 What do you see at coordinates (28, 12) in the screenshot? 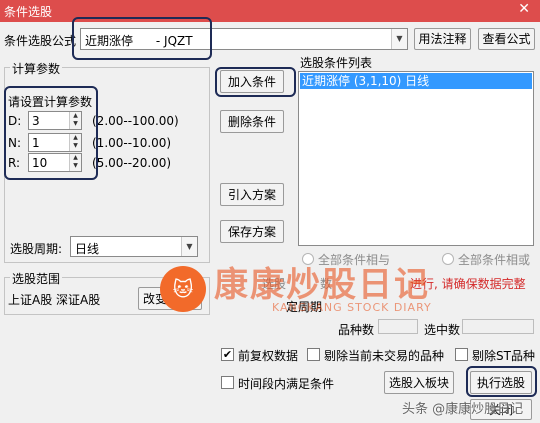
I see `window-title: 条件选股` at bounding box center [28, 12].